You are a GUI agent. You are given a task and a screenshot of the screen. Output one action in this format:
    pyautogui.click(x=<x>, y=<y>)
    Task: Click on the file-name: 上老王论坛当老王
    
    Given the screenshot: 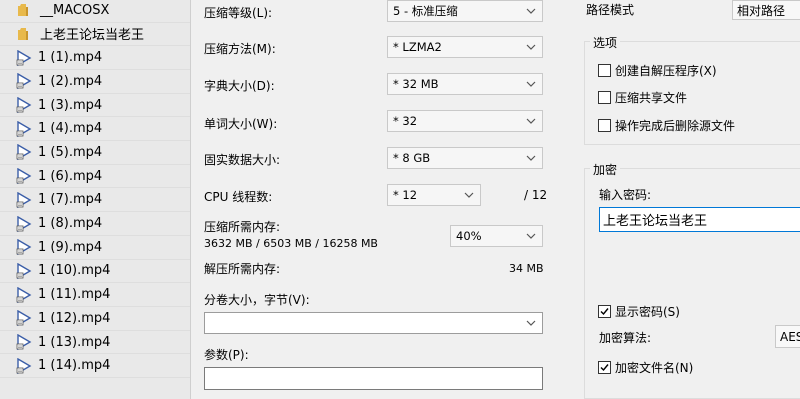 What is the action you would take?
    pyautogui.click(x=92, y=36)
    